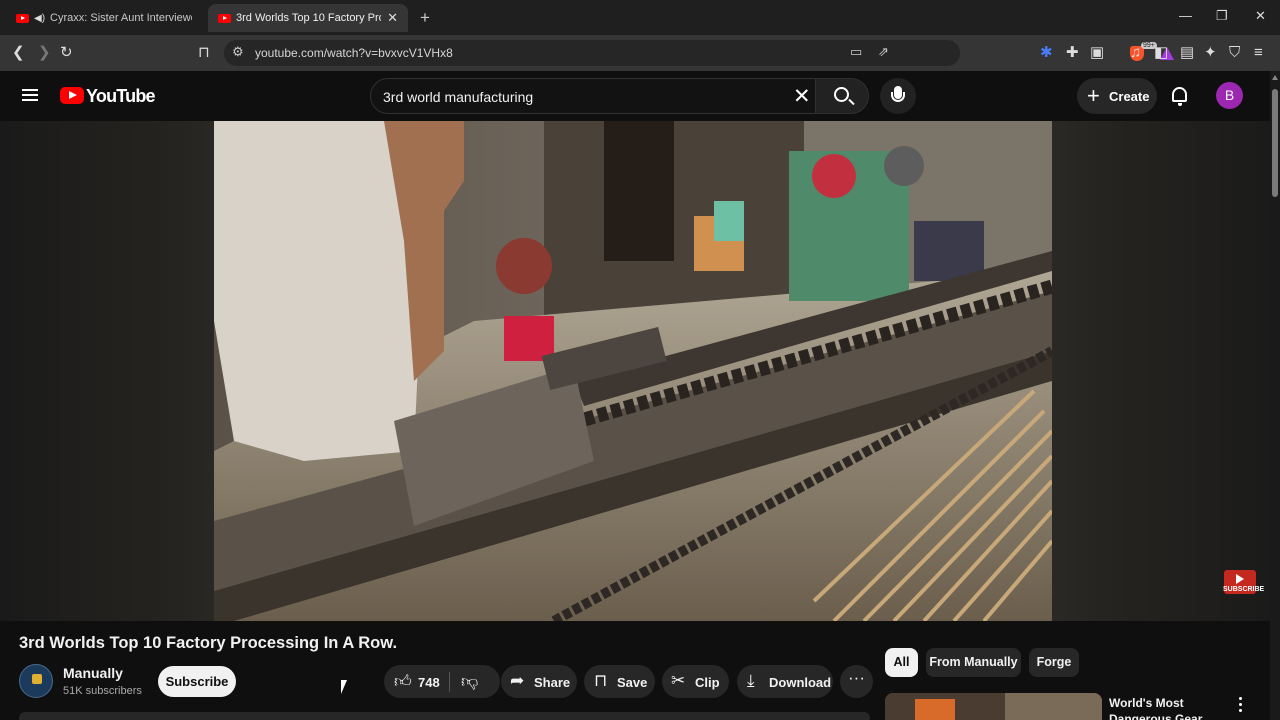 This screenshot has width=1280, height=720. I want to click on subscribe-watermark-label: SUBSCRIBE, so click(1244, 589).